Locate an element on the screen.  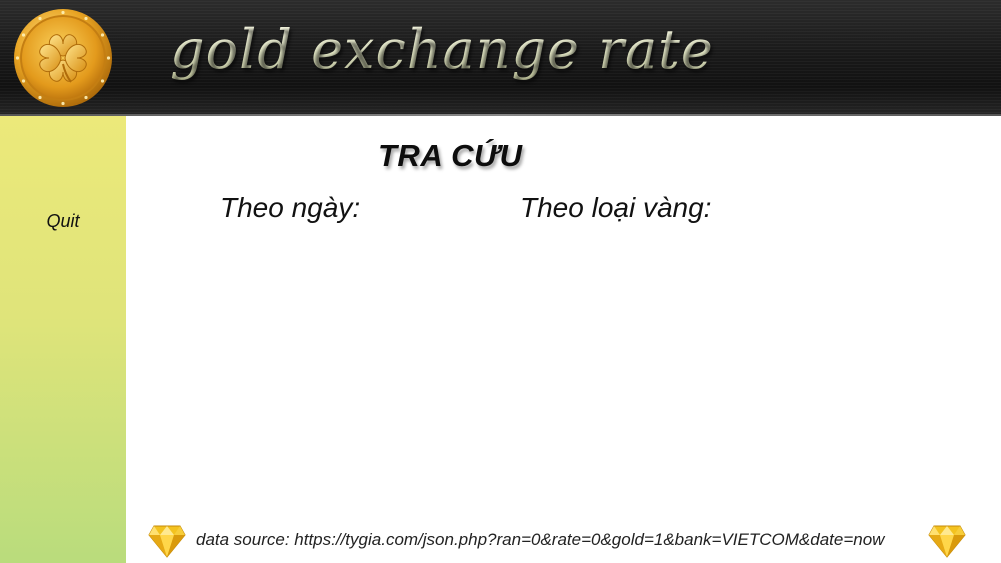
sidebar: Quit is located at coordinates (63, 339).